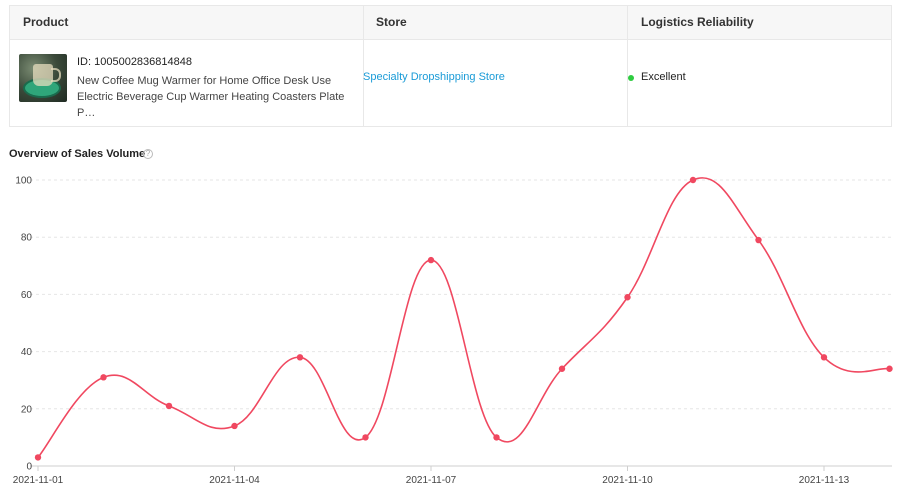  I want to click on product-thumbnail, so click(43, 78).